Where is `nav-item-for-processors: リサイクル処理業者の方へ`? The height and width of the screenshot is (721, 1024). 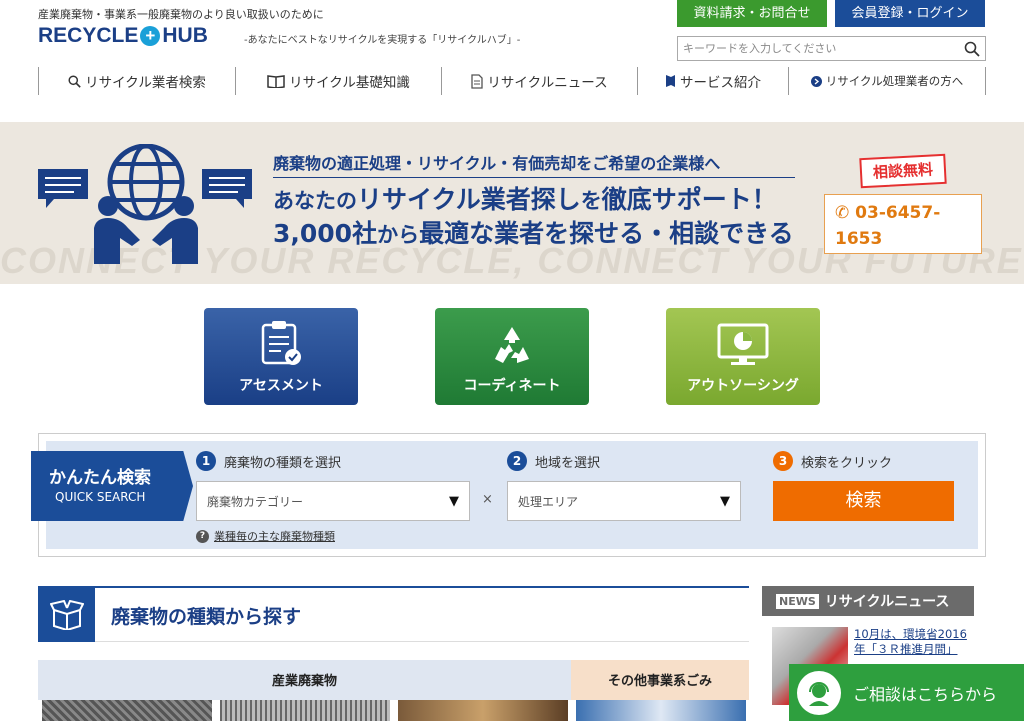 nav-item-for-processors: リサイクル処理業者の方へ is located at coordinates (887, 81).